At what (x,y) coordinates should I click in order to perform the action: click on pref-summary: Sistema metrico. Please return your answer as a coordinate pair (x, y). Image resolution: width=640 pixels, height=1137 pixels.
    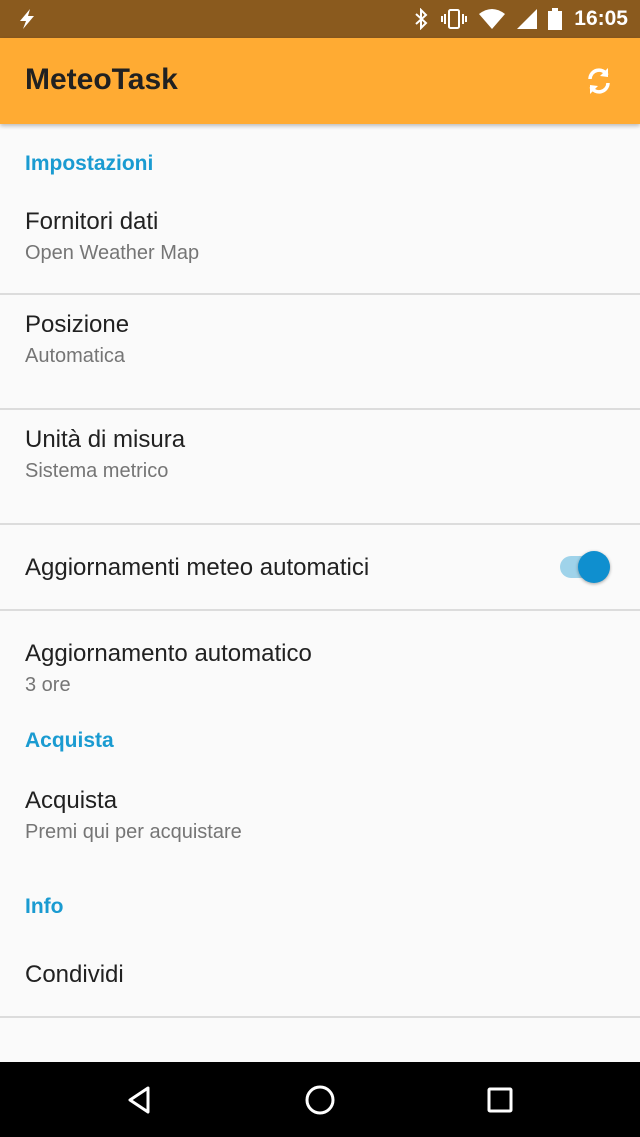
    Looking at the image, I should click on (97, 471).